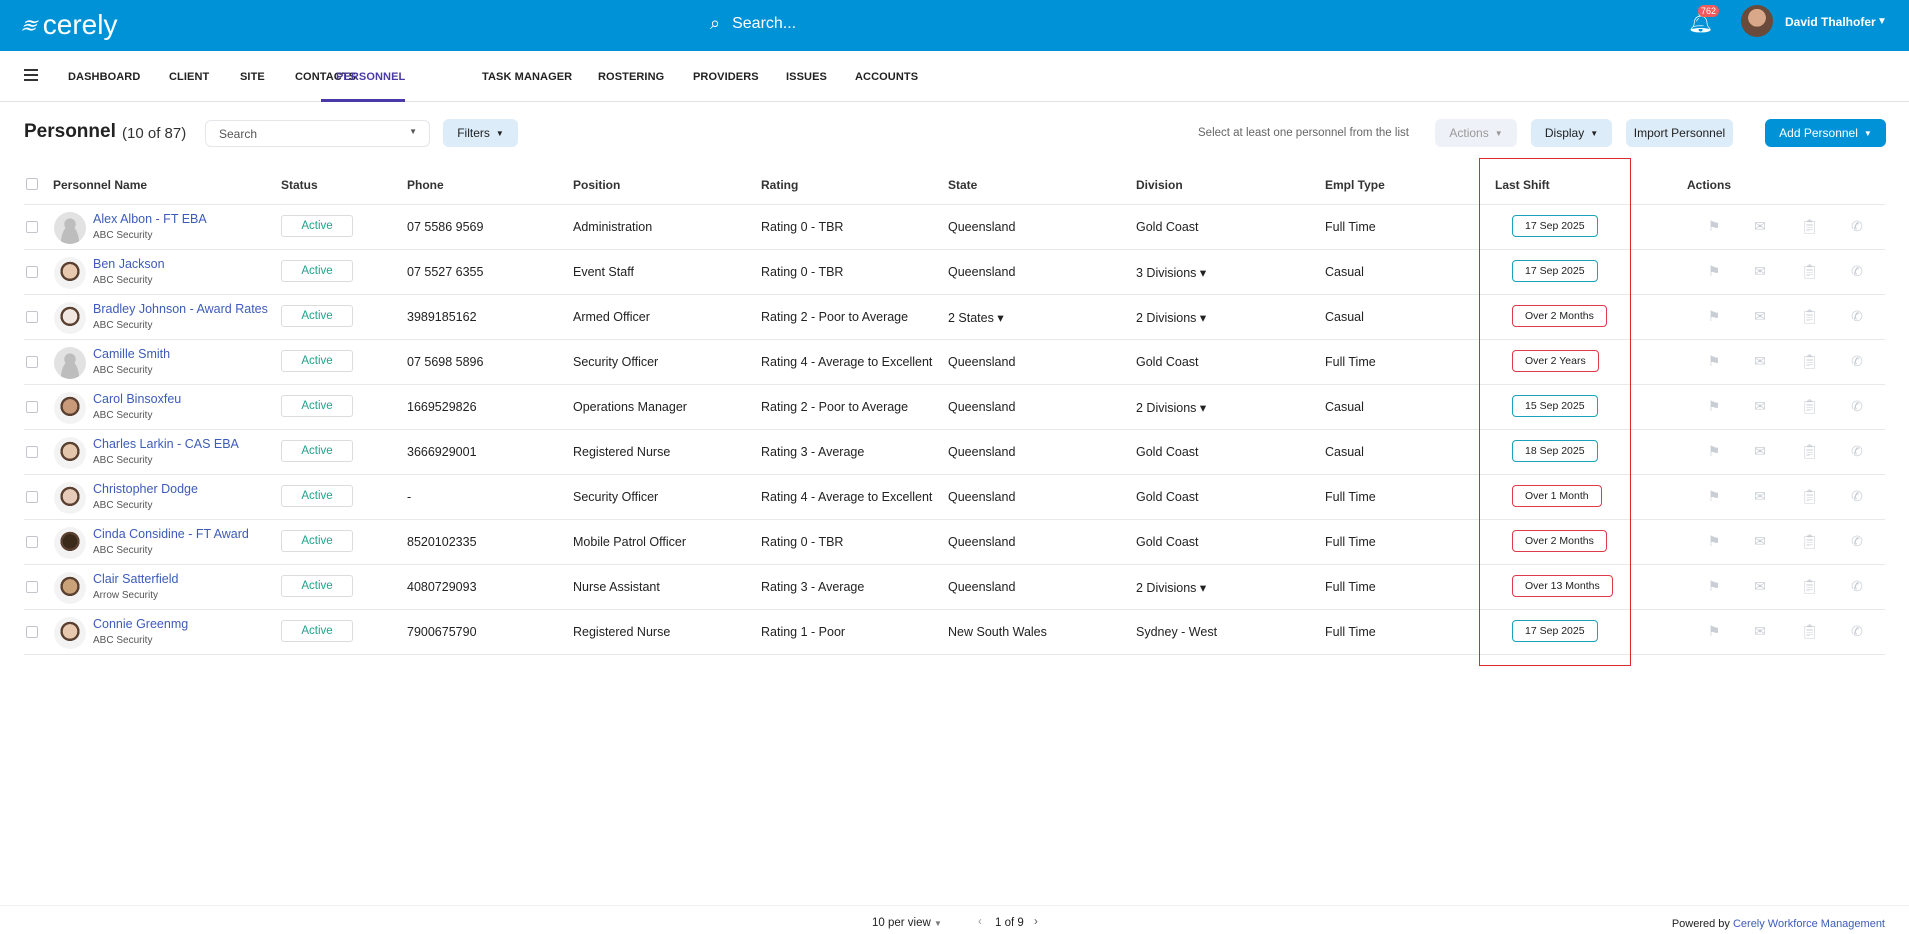 The width and height of the screenshot is (1909, 934). What do you see at coordinates (1344, 407) in the screenshot?
I see `empl-type: Casual` at bounding box center [1344, 407].